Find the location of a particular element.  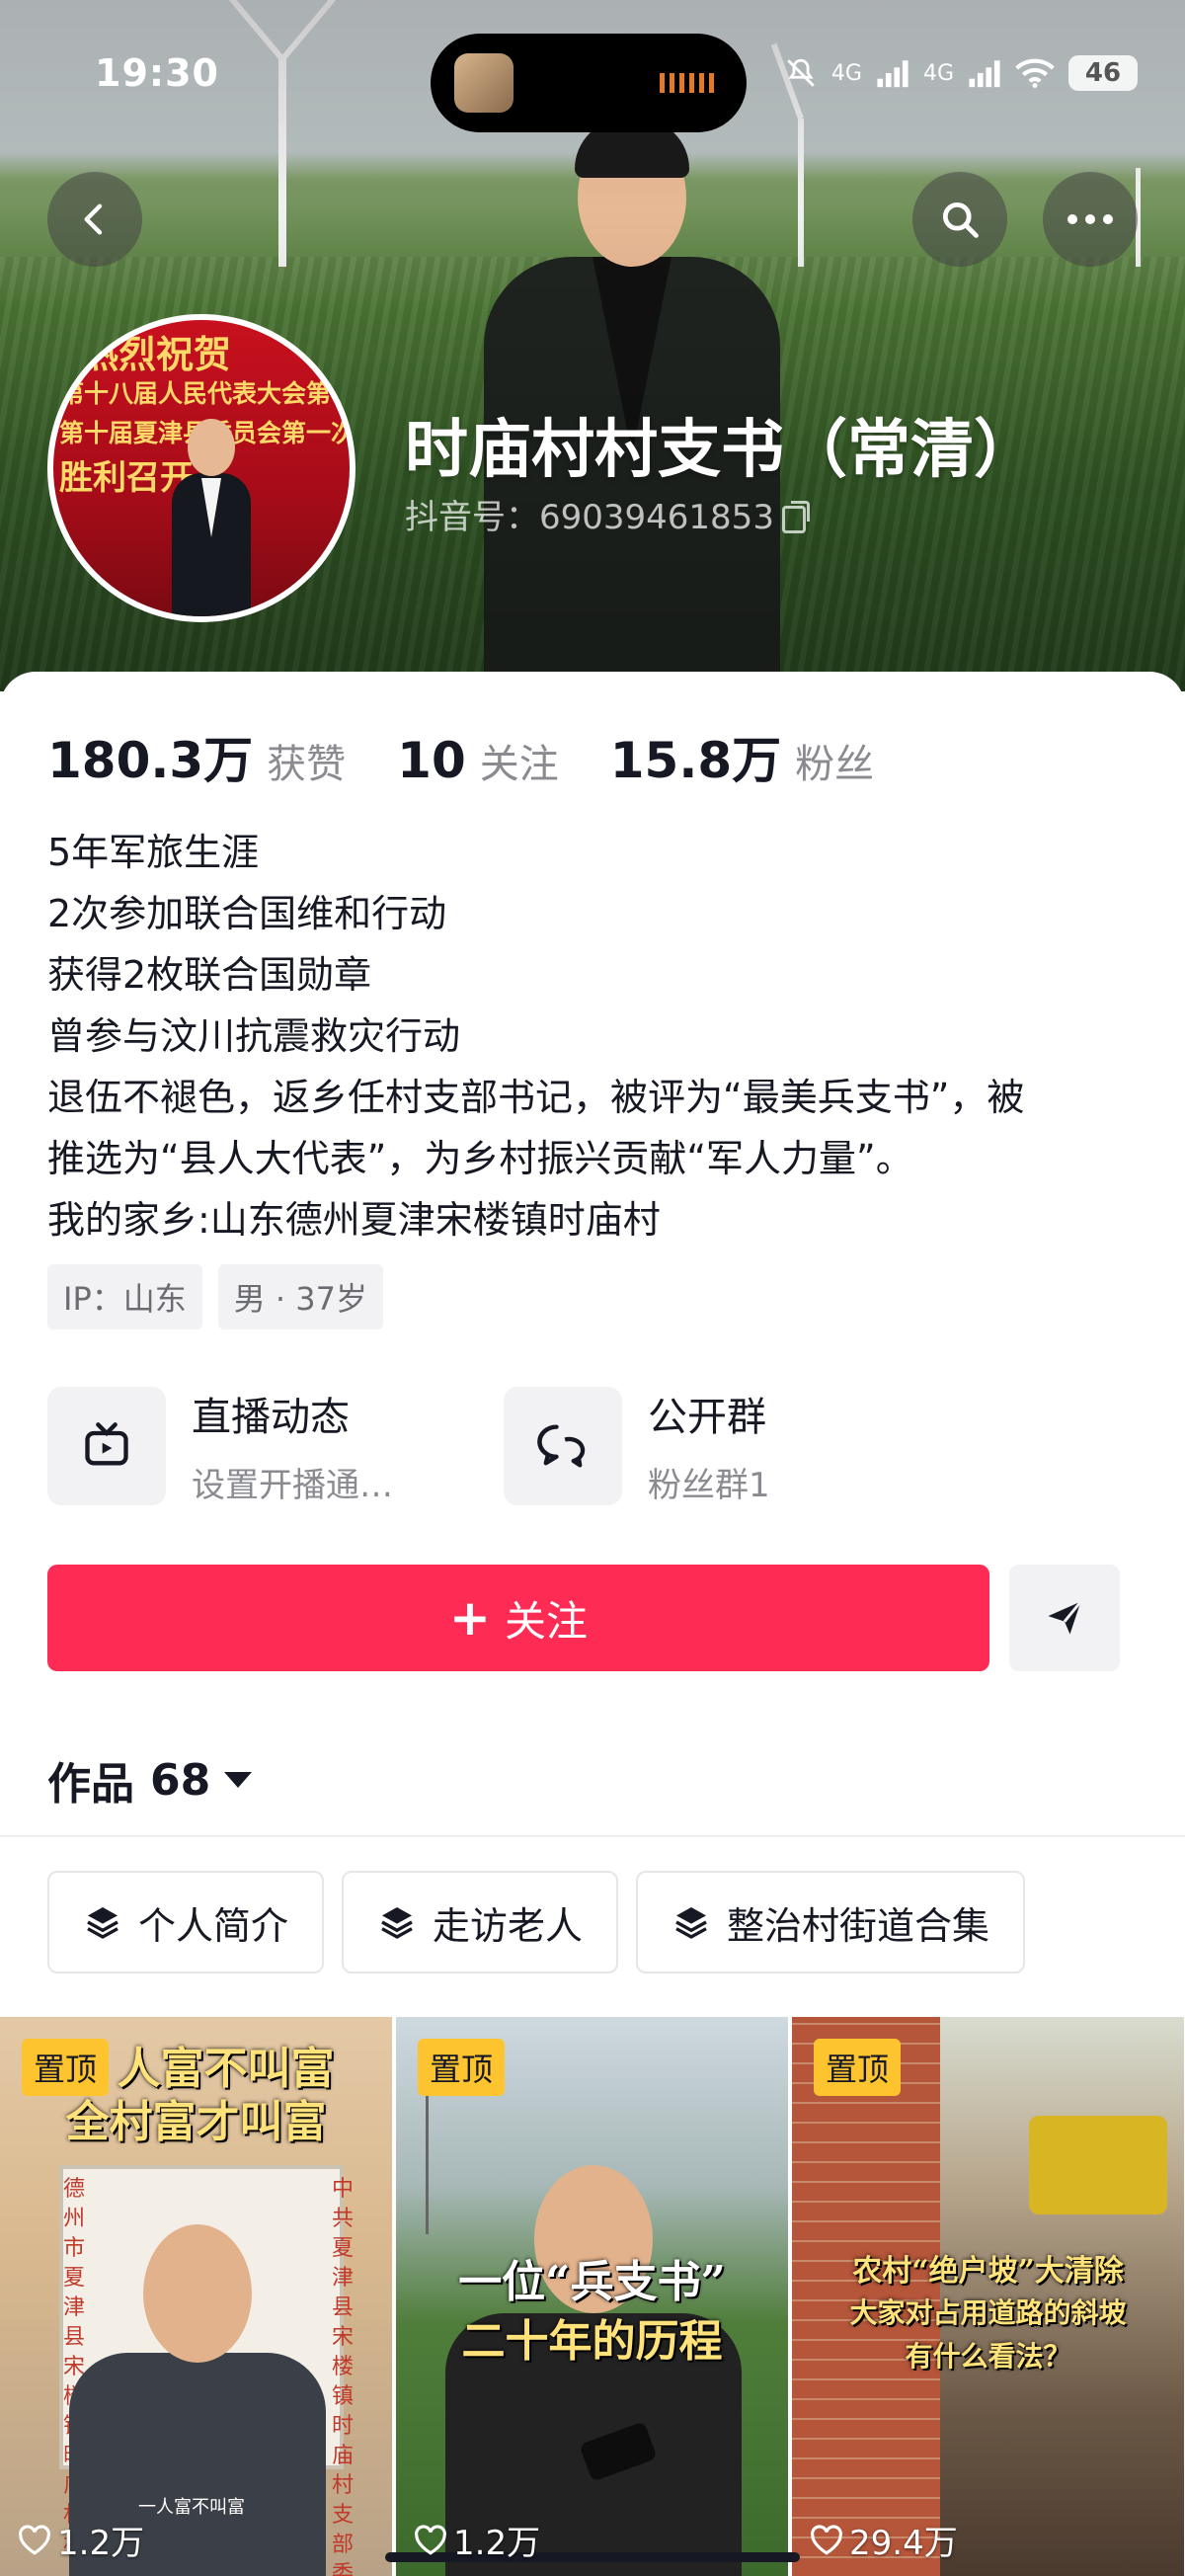

plus-icon: + is located at coordinates (470, 1618).